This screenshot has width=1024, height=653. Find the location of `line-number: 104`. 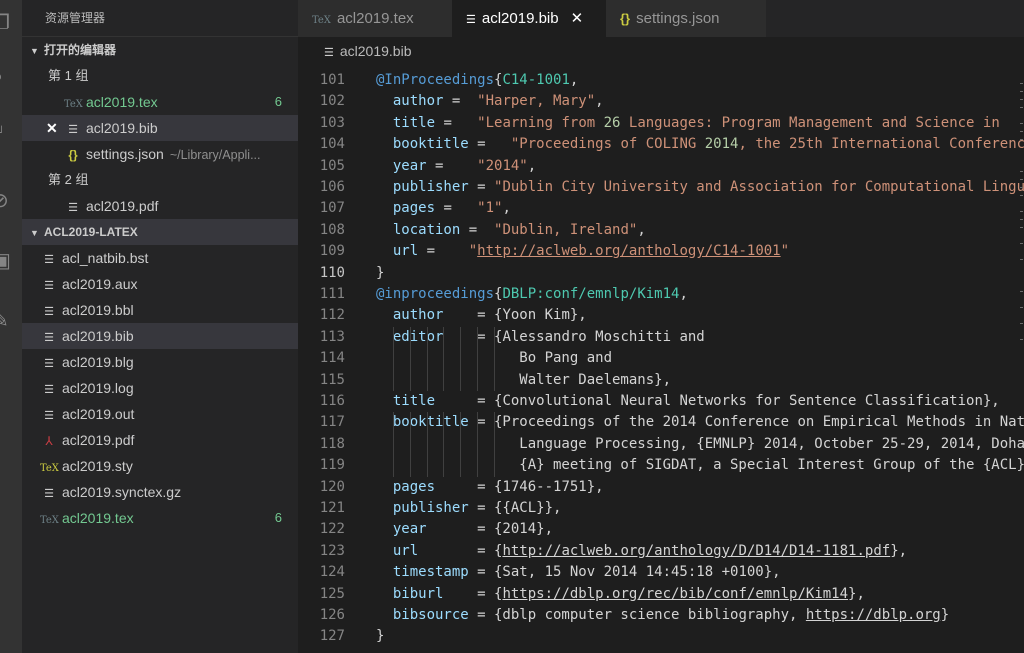

line-number: 104 is located at coordinates (332, 144).